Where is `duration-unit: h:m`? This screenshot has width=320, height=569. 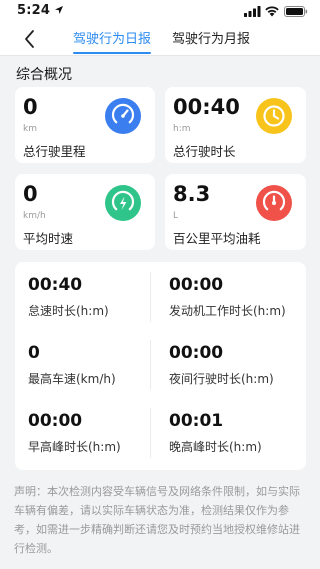 duration-unit: h:m is located at coordinates (182, 129).